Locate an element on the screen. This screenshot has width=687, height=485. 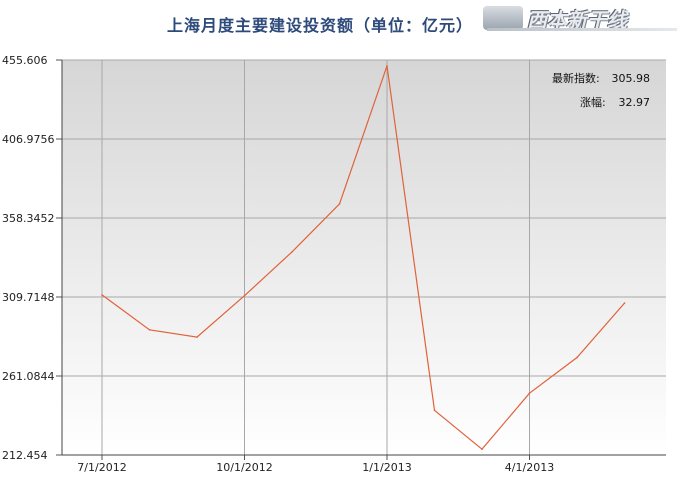
y-tick-label: 309.7148 is located at coordinates (28, 297).